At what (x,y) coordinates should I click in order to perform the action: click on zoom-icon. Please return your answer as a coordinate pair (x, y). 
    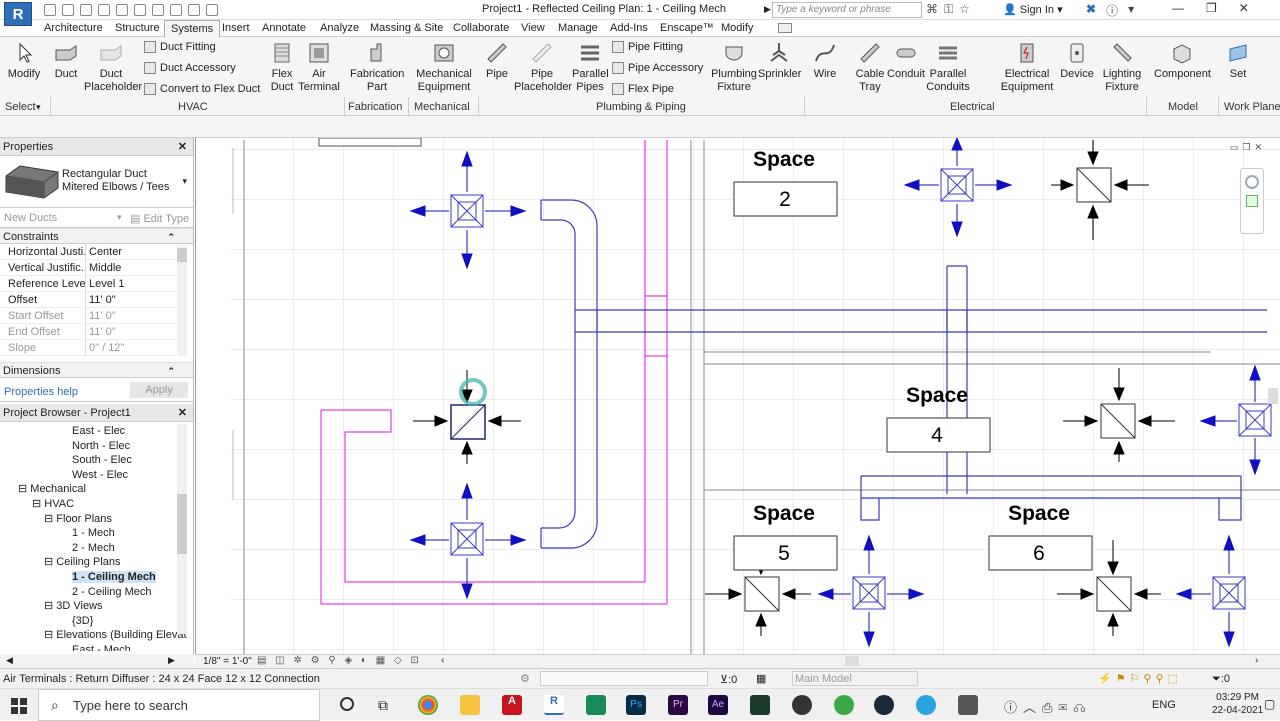
    Looking at the image, I should click on (1252, 201).